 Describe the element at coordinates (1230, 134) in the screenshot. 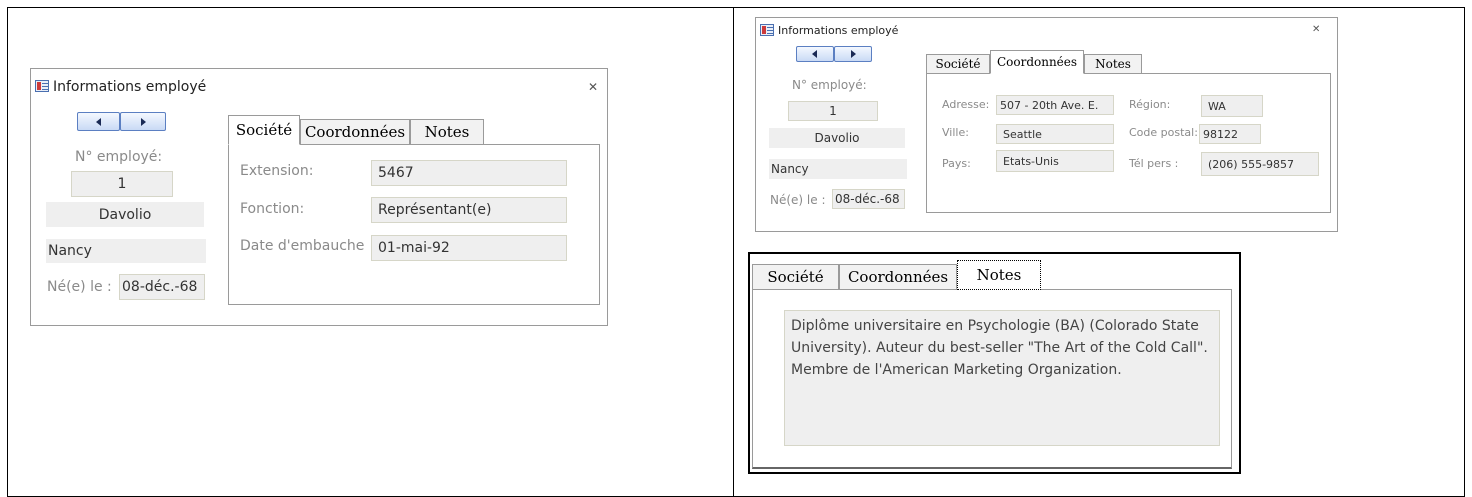

I see `code-postal-field: 98122` at that location.